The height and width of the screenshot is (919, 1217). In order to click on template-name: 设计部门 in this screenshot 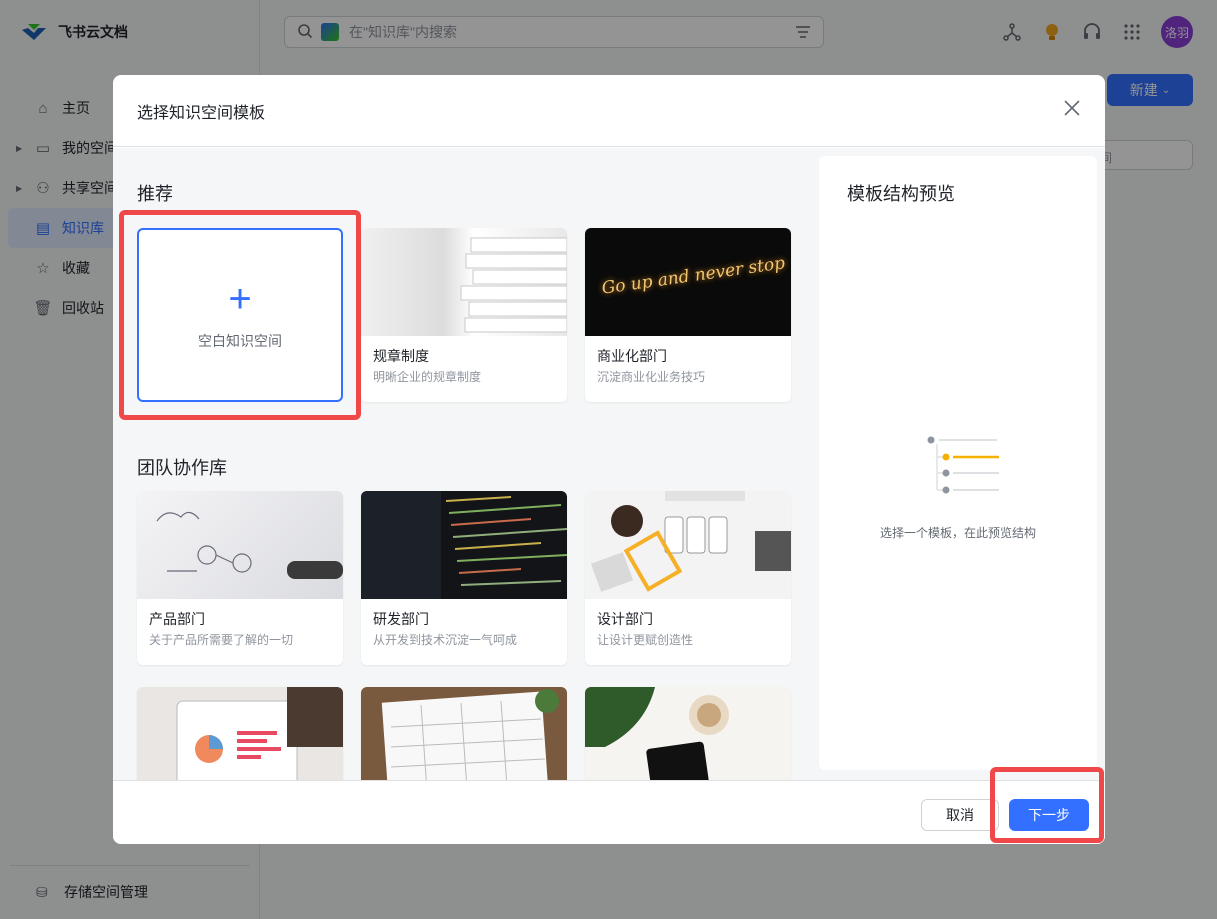, I will do `click(625, 619)`.